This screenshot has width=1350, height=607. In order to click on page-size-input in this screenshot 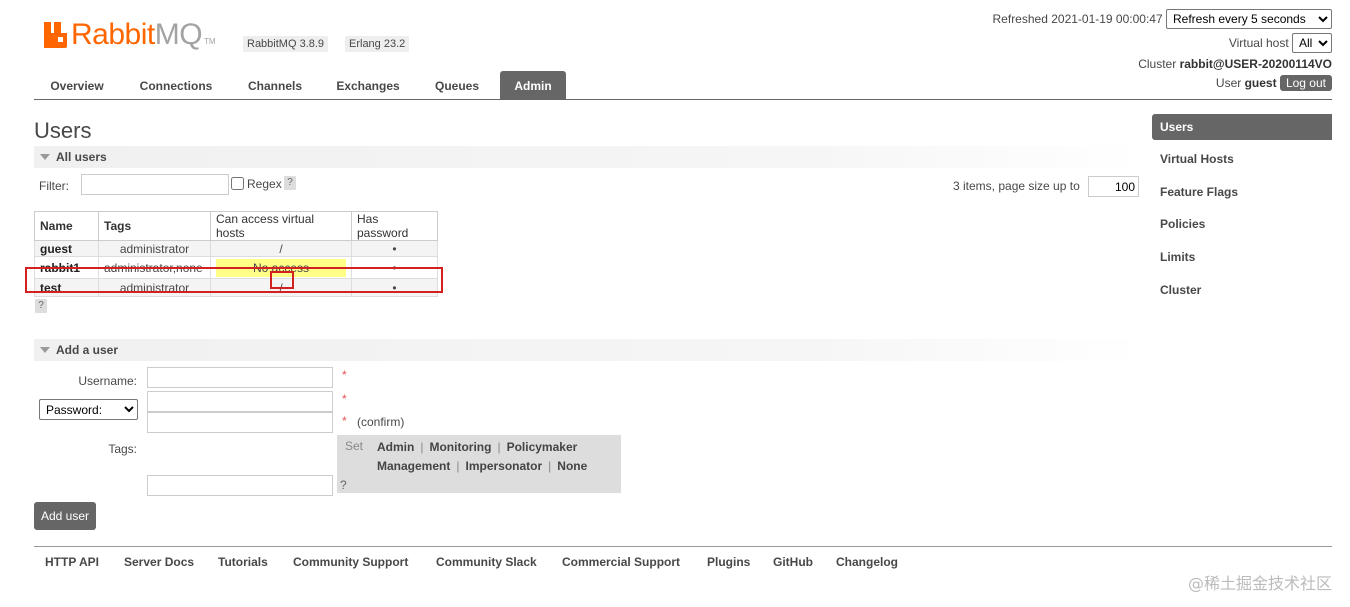, I will do `click(1113, 186)`.